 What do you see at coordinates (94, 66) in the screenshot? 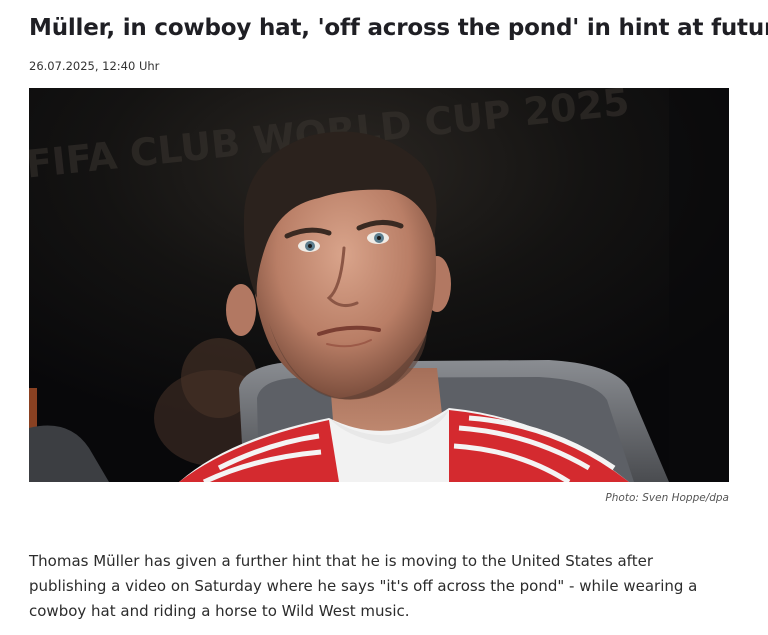
I see `article-dateline: 26.07.2025, 12:40 Uhr` at bounding box center [94, 66].